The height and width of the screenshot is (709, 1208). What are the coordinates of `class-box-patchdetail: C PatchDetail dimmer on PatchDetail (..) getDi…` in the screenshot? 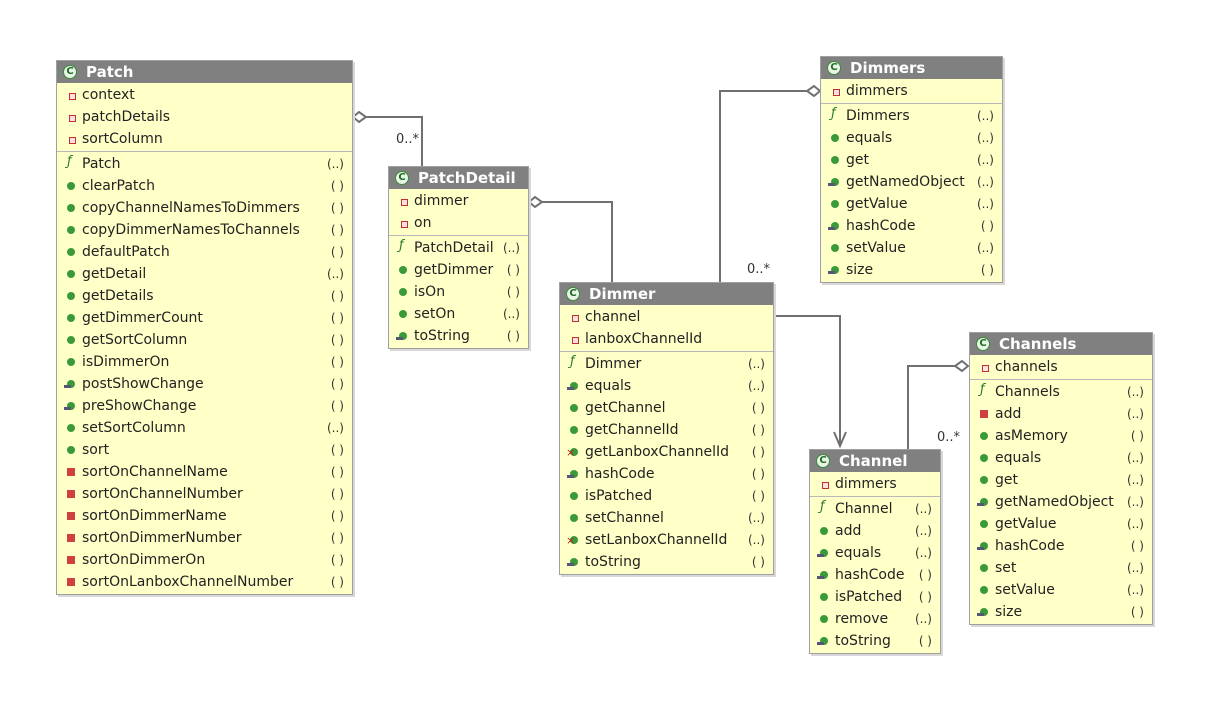 It's located at (458, 257).